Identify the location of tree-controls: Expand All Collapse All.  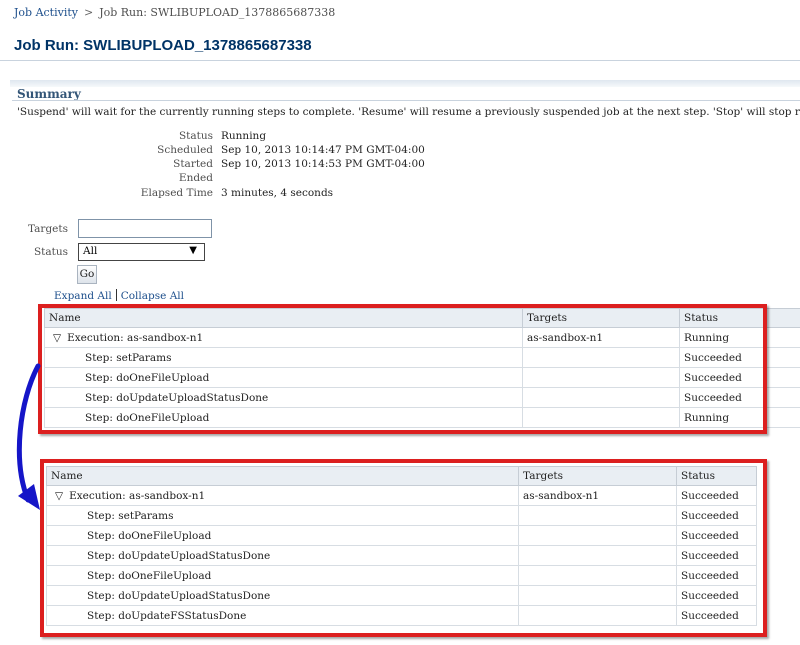
(119, 295).